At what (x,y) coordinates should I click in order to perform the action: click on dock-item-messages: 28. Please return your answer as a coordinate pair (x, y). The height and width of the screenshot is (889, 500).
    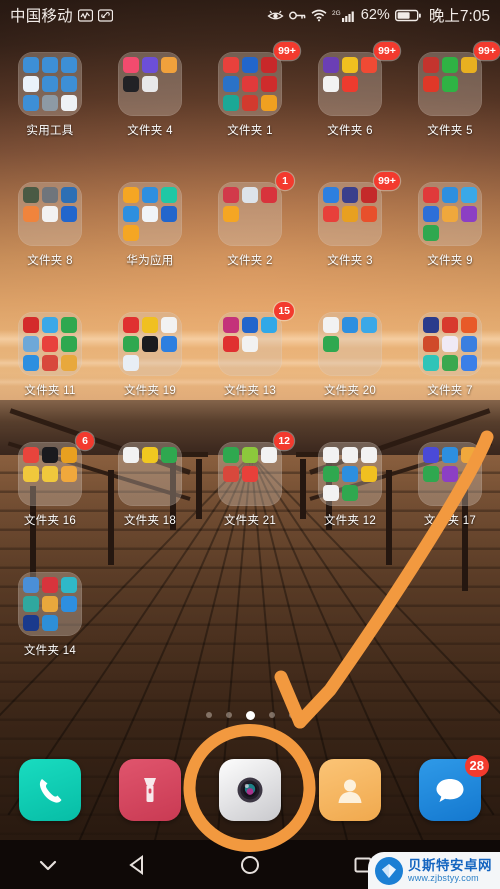
    Looking at the image, I should click on (454, 788).